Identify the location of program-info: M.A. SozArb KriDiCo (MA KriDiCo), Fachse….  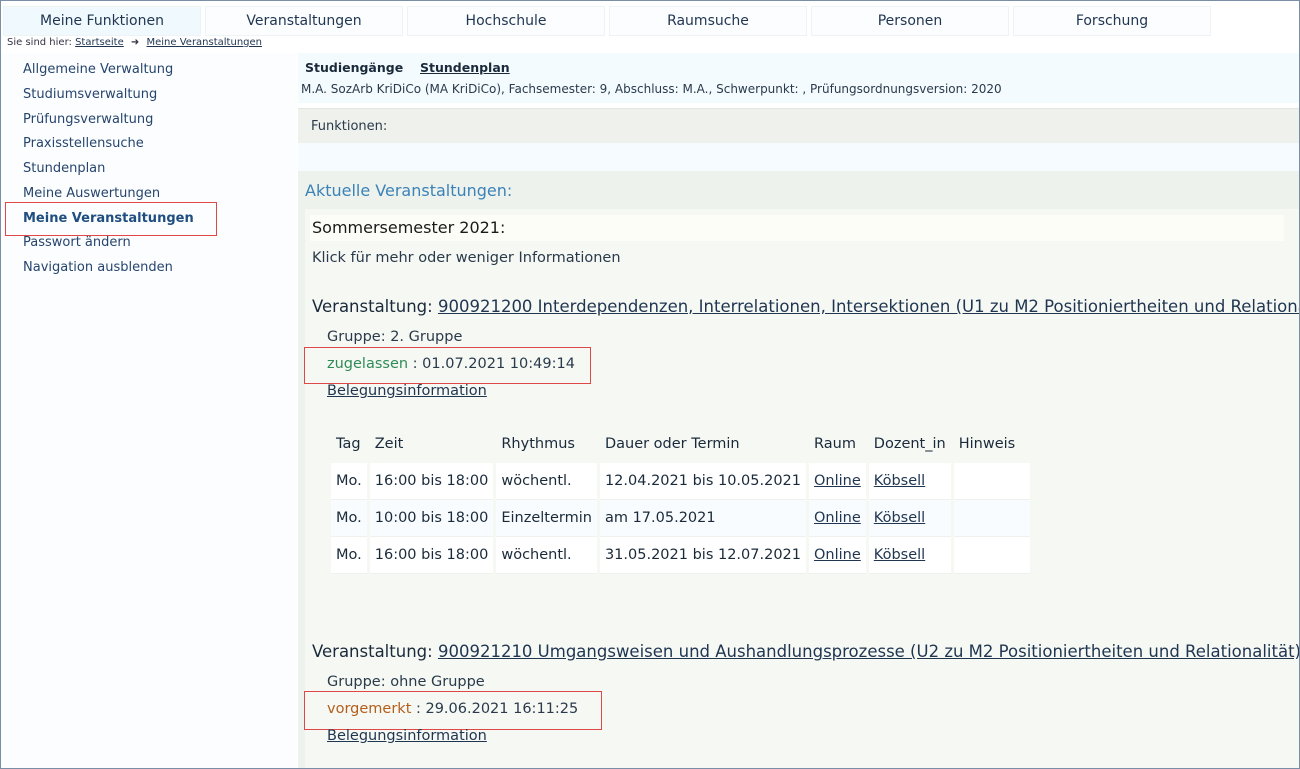
(651, 89).